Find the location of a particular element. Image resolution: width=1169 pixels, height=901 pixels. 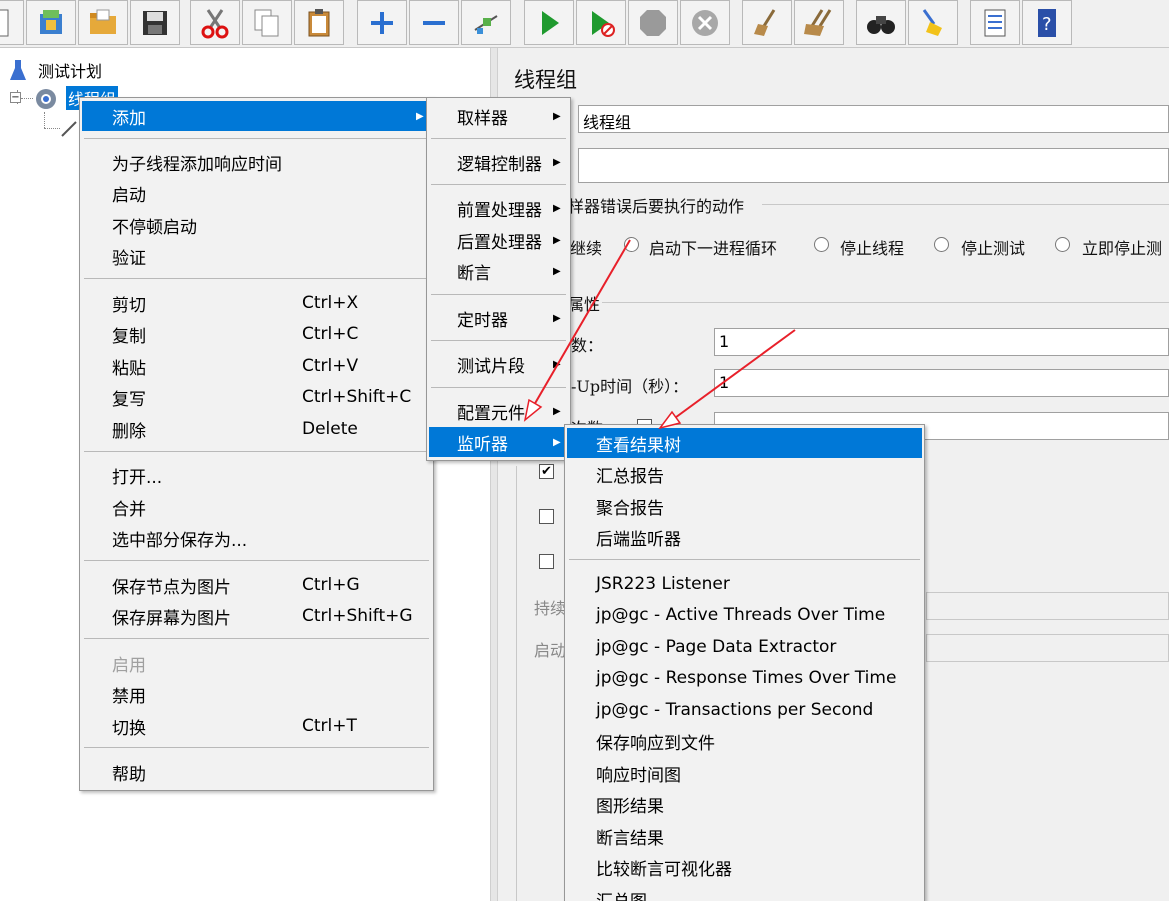

submenu-item: 测试片段 ▶ is located at coordinates (498, 364).